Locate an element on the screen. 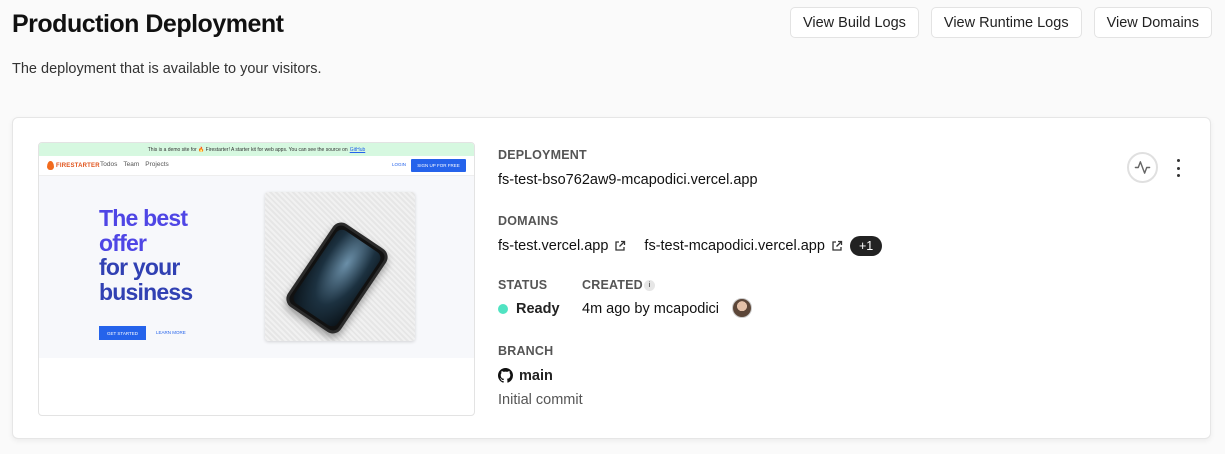 The width and height of the screenshot is (1225, 454). activity-icon is located at coordinates (1142, 167).